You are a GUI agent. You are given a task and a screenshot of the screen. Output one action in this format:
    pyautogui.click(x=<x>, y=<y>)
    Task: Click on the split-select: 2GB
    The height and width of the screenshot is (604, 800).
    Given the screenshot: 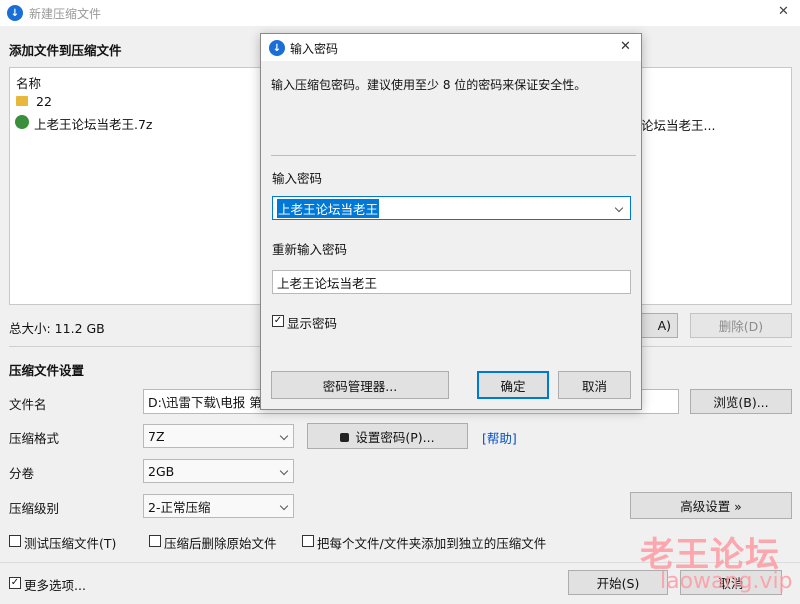 What is the action you would take?
    pyautogui.click(x=218, y=471)
    